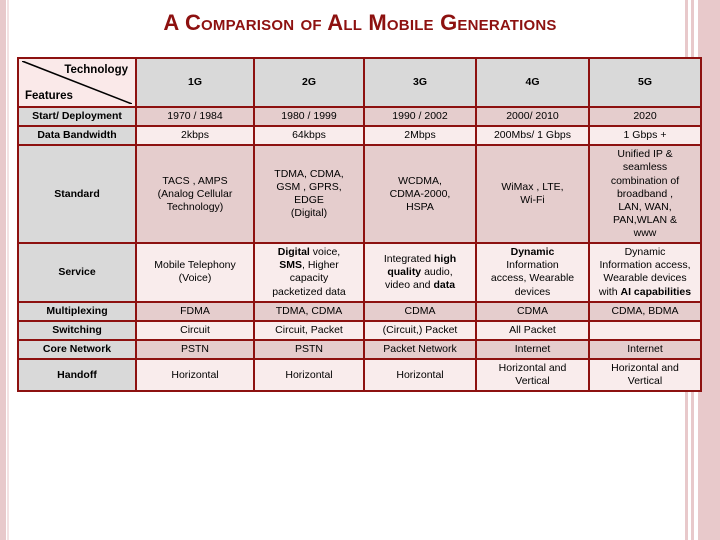 This screenshot has height=540, width=720. I want to click on feature-label-cell: Multiplexing, so click(77, 311).